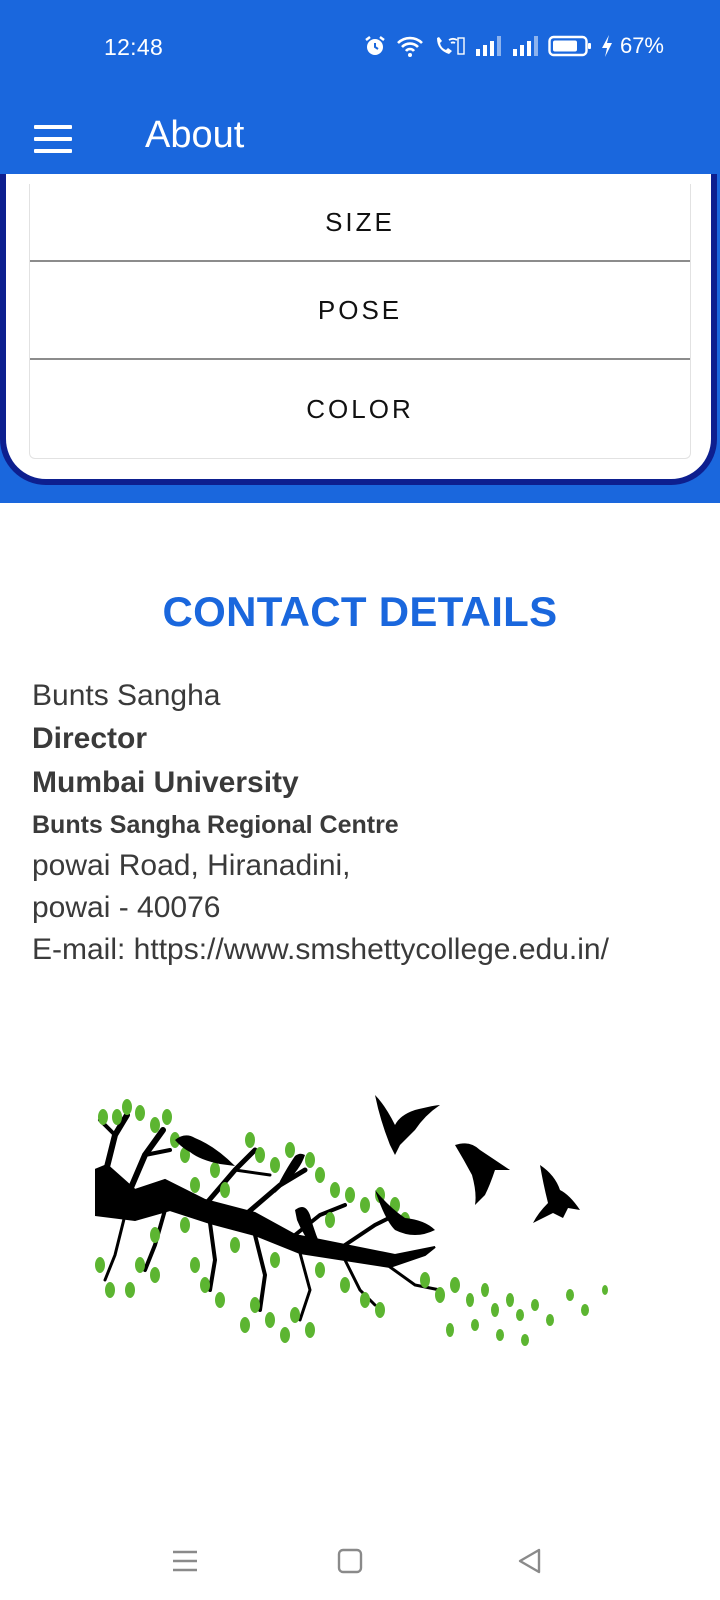 This screenshot has width=720, height=1600. I want to click on contact-role: Director, so click(90, 738).